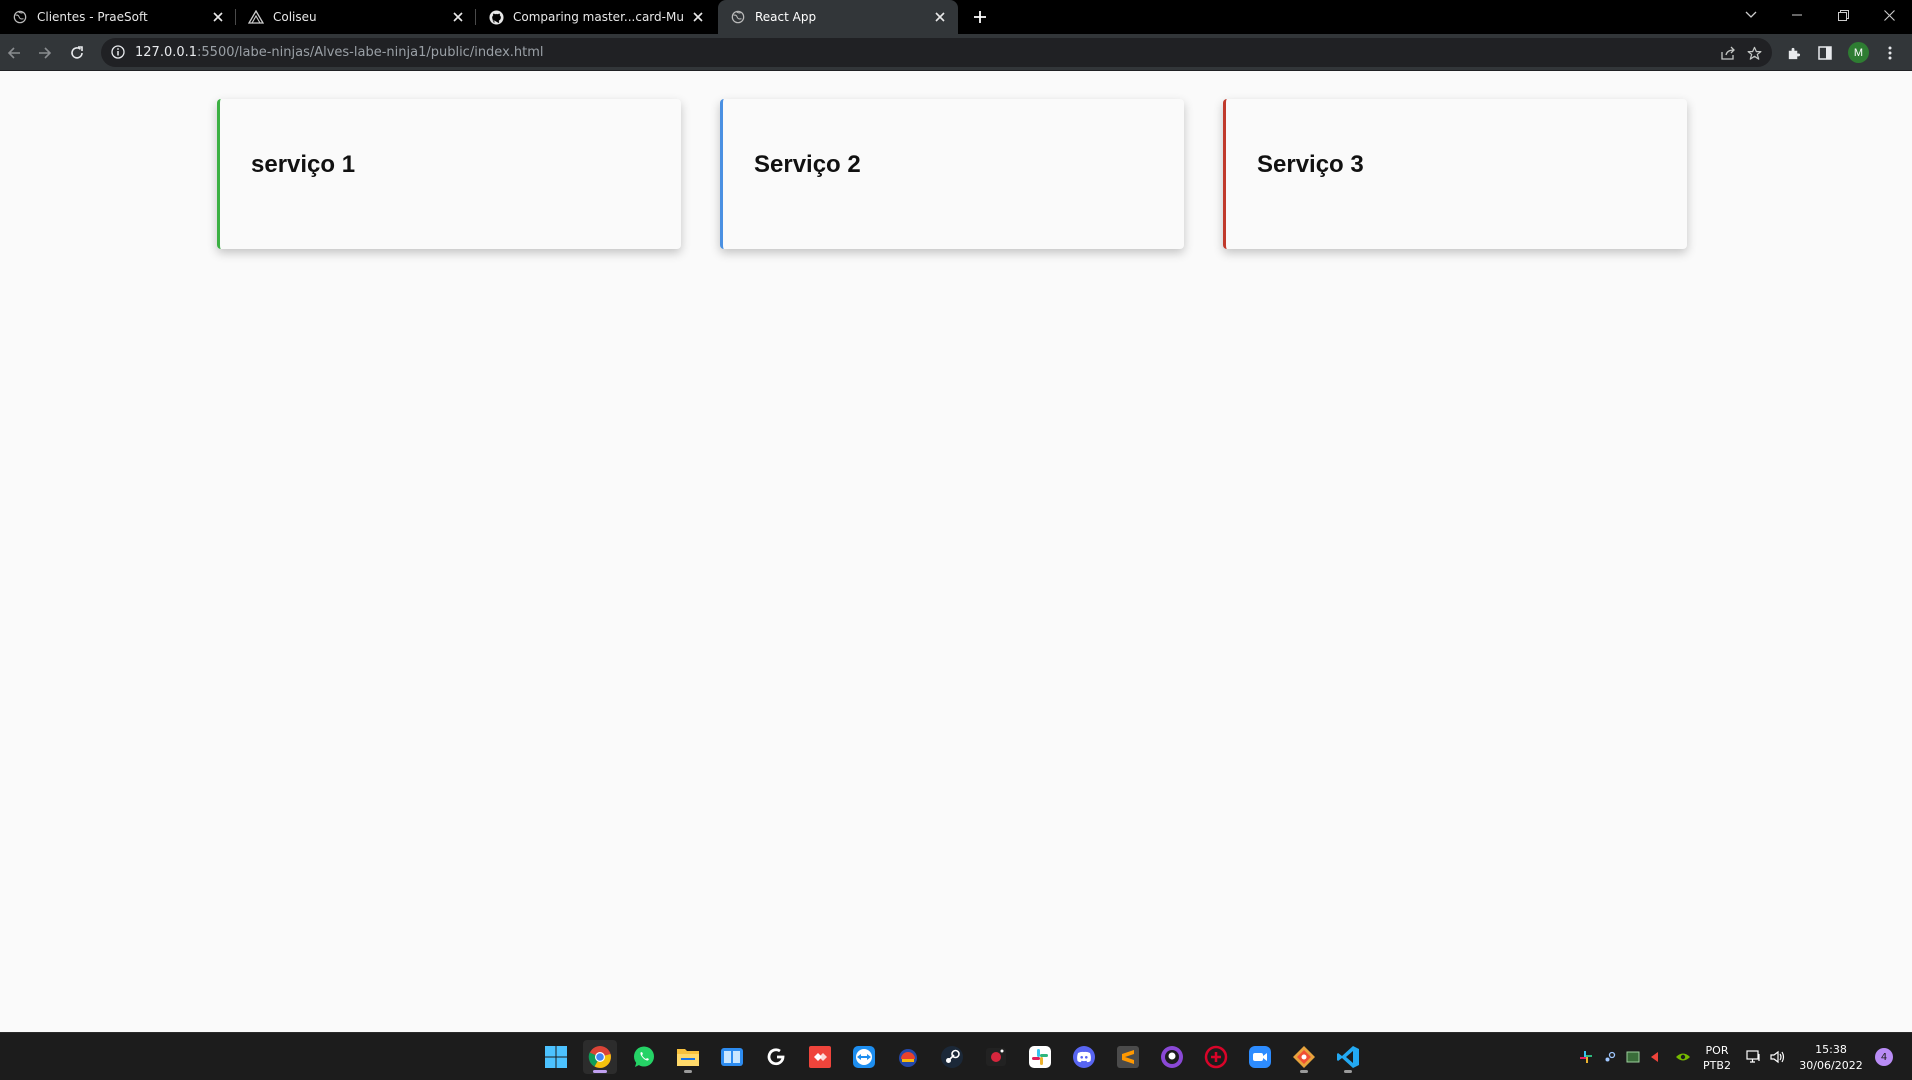 The width and height of the screenshot is (1912, 1080). Describe the element at coordinates (776, 1057) in the screenshot. I see `logitech-icon` at that location.